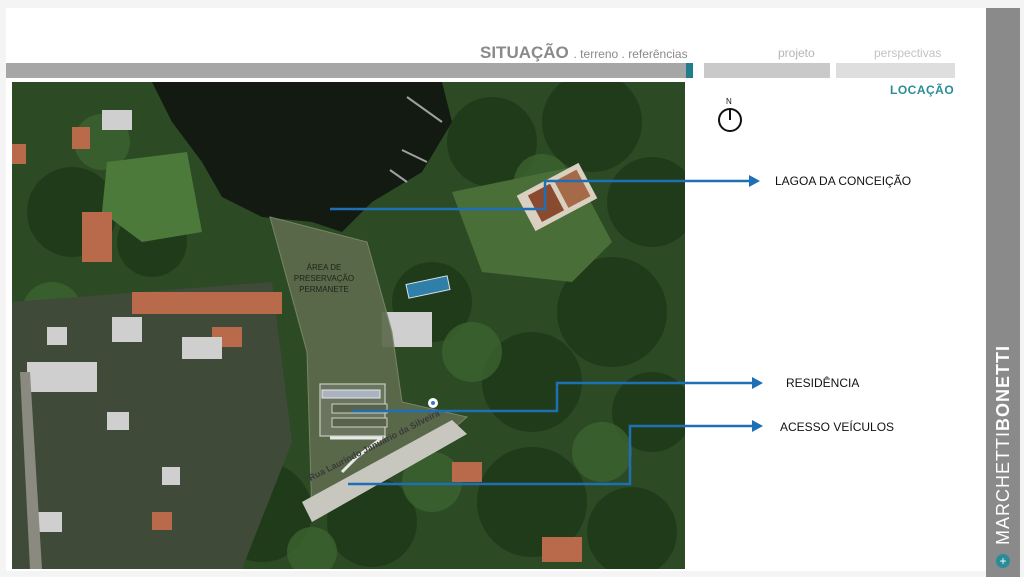 Image resolution: width=1024 pixels, height=577 pixels. What do you see at coordinates (1003, 488) in the screenshot?
I see `brand-part1: MARCHETTI` at bounding box center [1003, 488].